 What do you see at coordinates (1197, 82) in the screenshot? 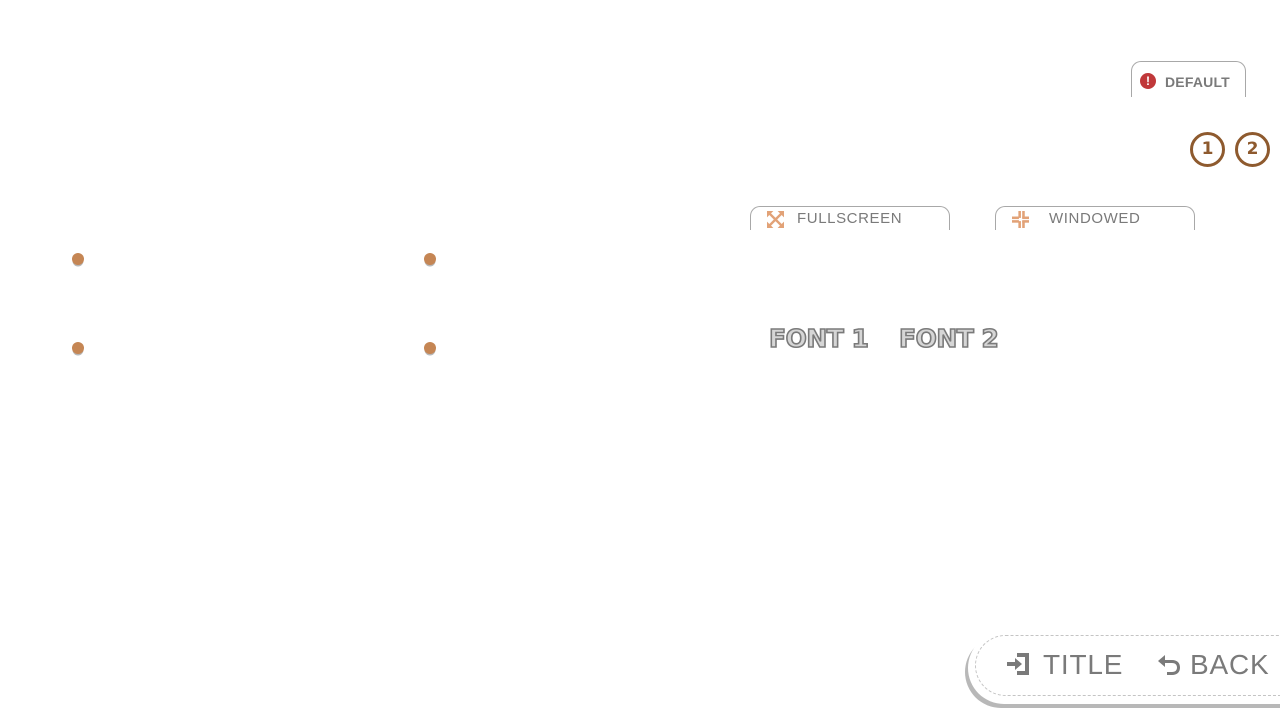
I see `default-button-label: DEFAULT` at bounding box center [1197, 82].